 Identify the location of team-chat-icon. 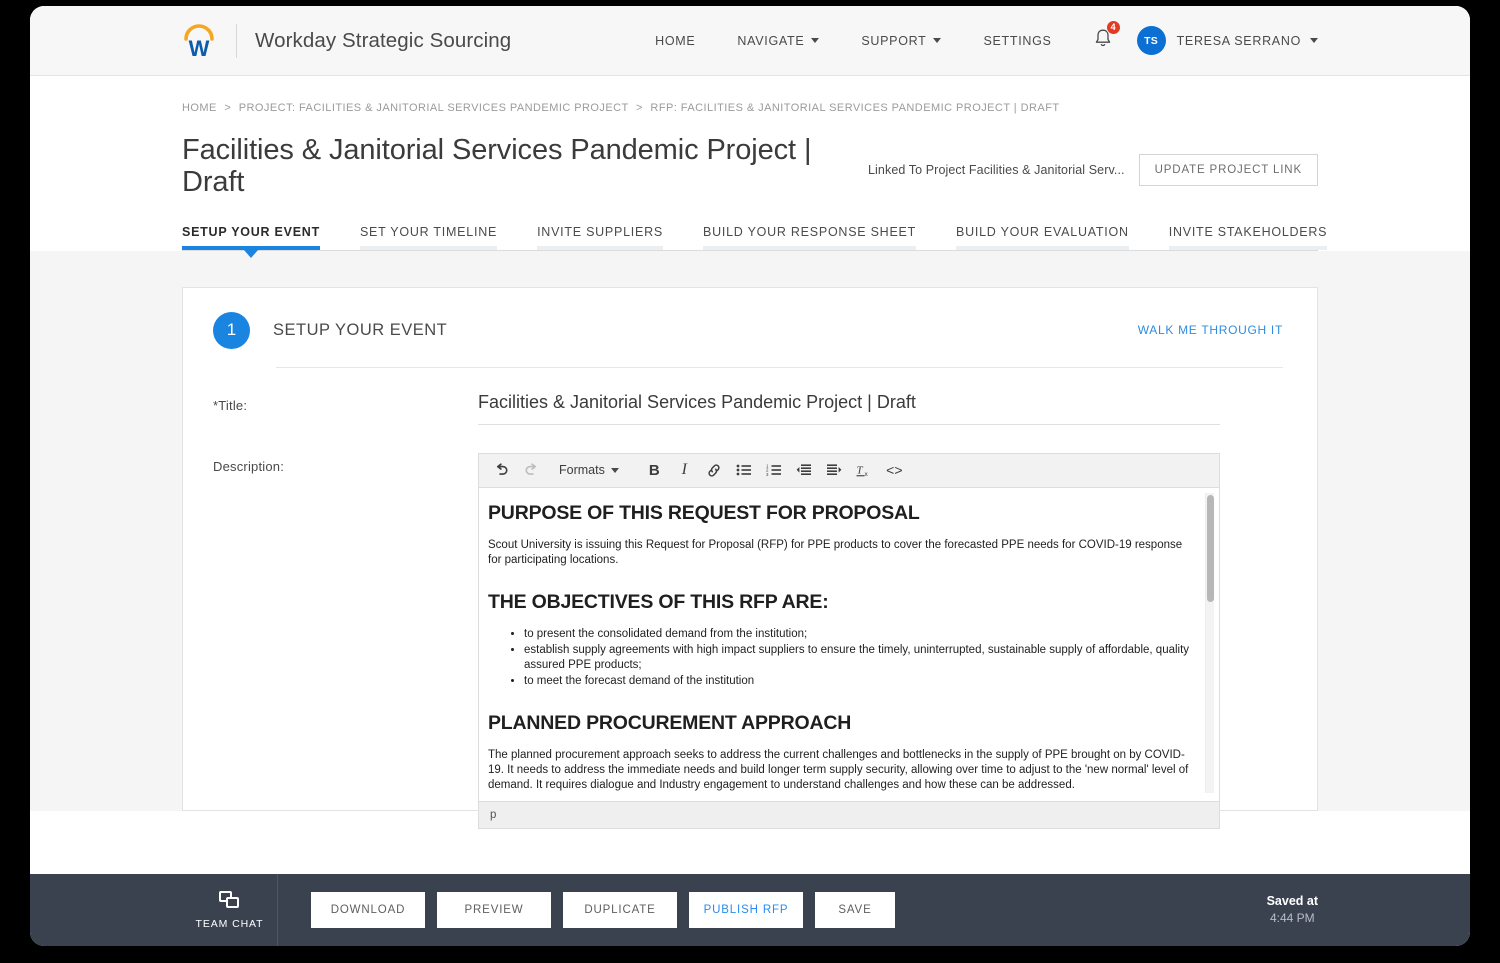
(229, 900).